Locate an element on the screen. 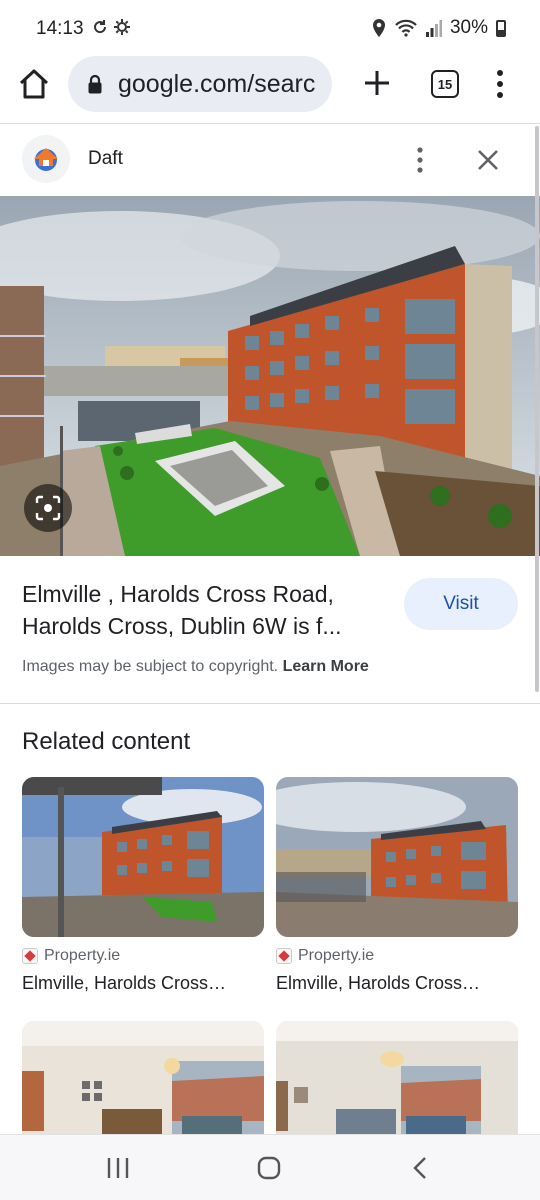 This screenshot has width=540, height=1200. system-navigation-bar is located at coordinates (270, 1167).